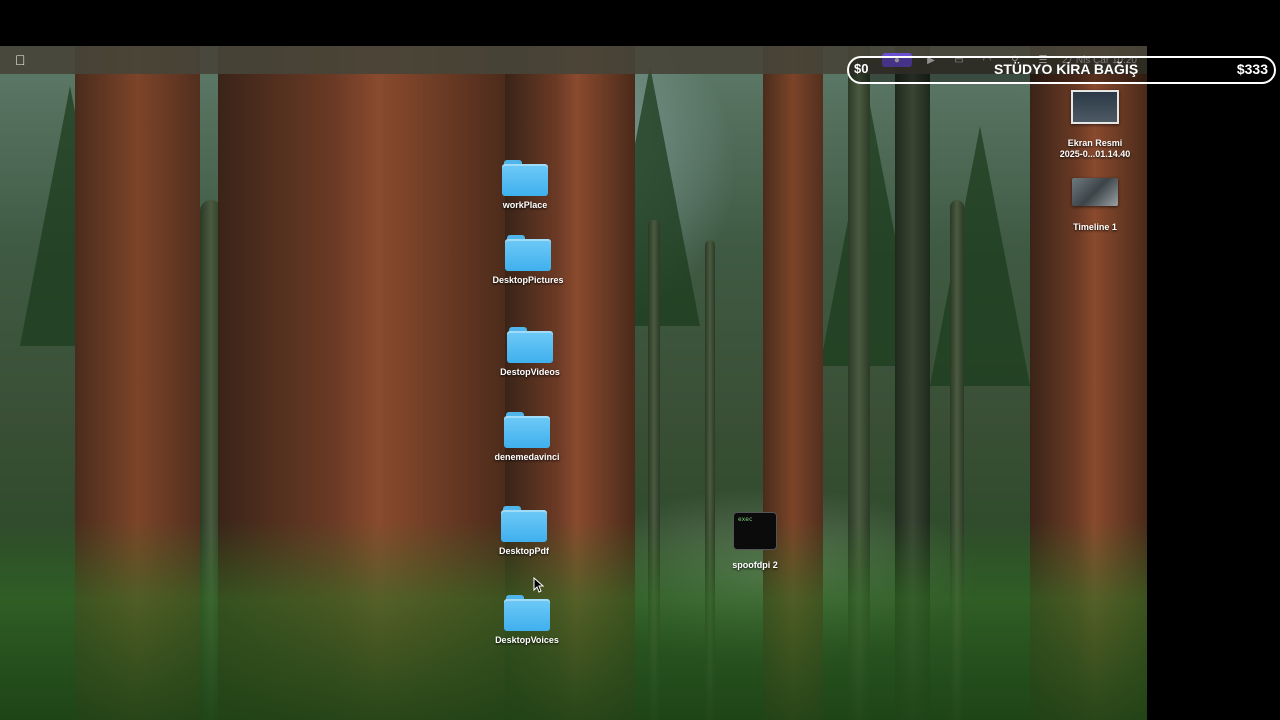  I want to click on desktop-file-timeline: Timeline 1, so click(1095, 205).